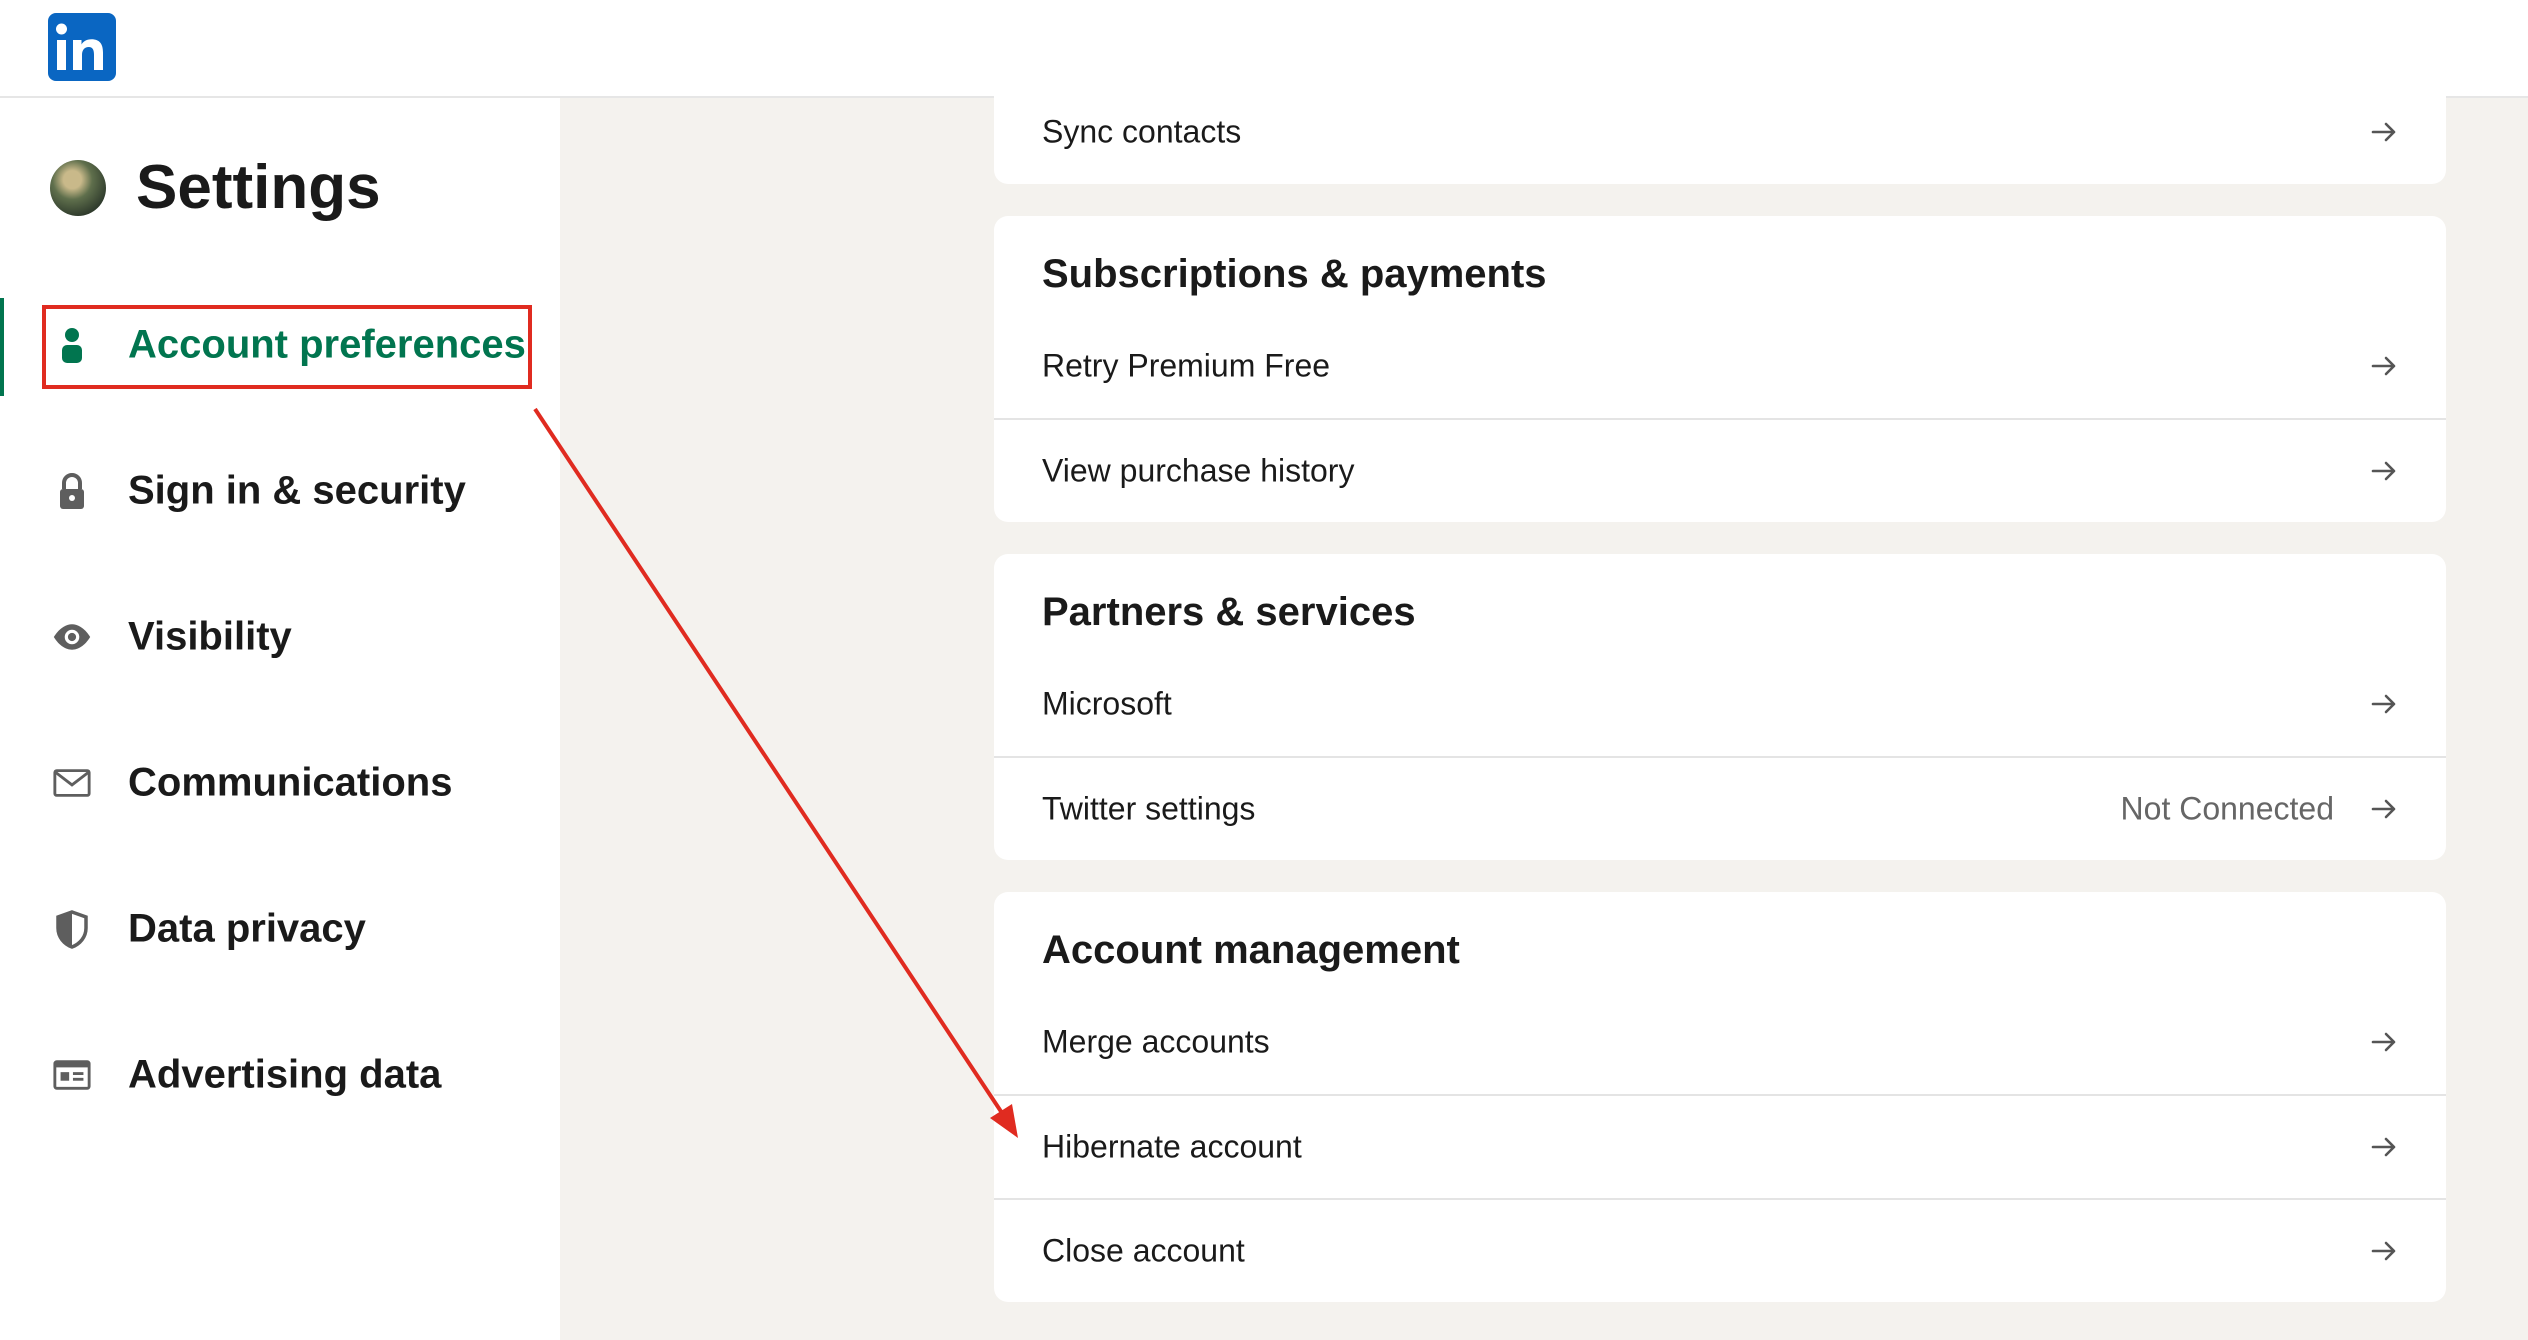 The height and width of the screenshot is (1340, 2528). What do you see at coordinates (290, 782) in the screenshot?
I see `sidebar-item-label: Communications` at bounding box center [290, 782].